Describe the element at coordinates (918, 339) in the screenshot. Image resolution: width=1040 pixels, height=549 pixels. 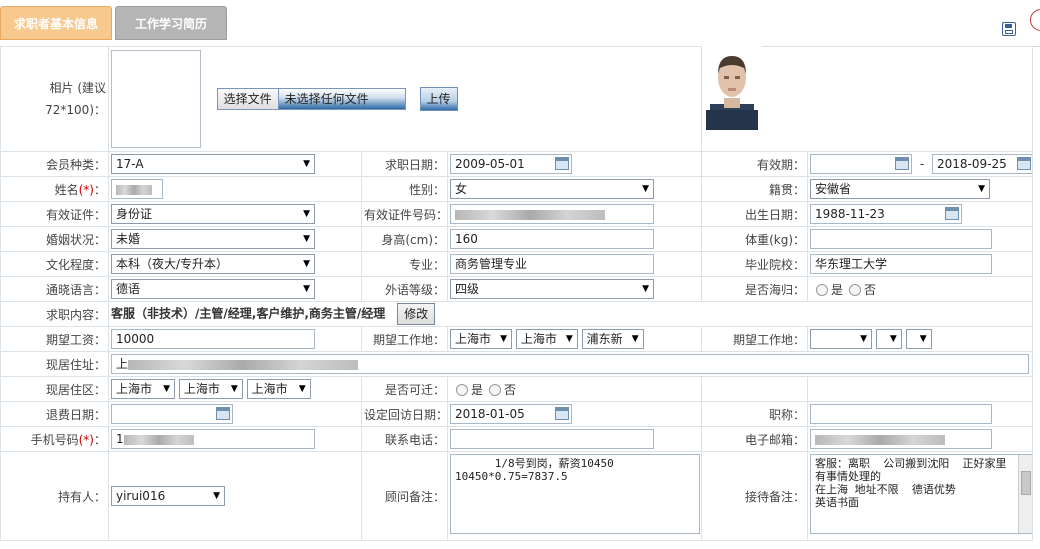
I see `work2-district-select: ▼` at that location.